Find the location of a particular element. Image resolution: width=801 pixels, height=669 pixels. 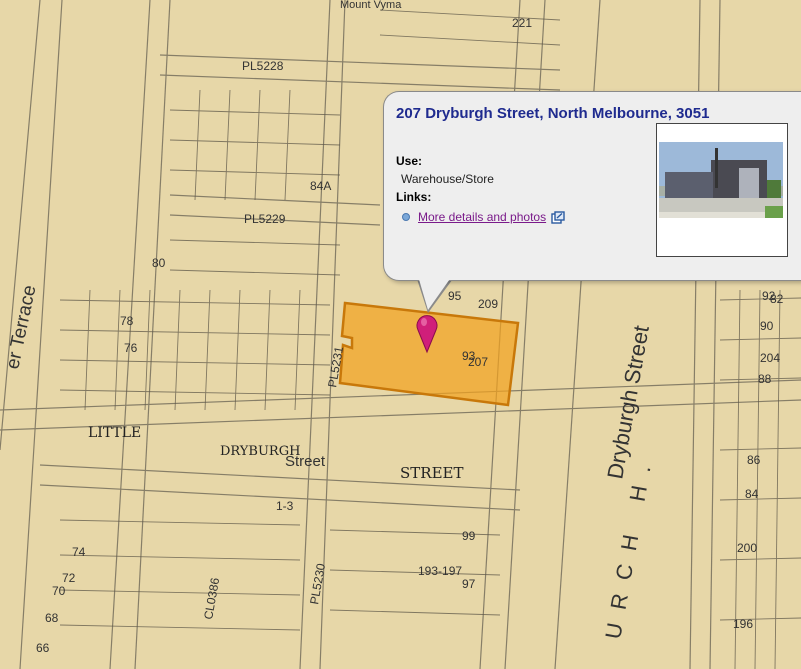

house-number: 99 is located at coordinates (469, 536).